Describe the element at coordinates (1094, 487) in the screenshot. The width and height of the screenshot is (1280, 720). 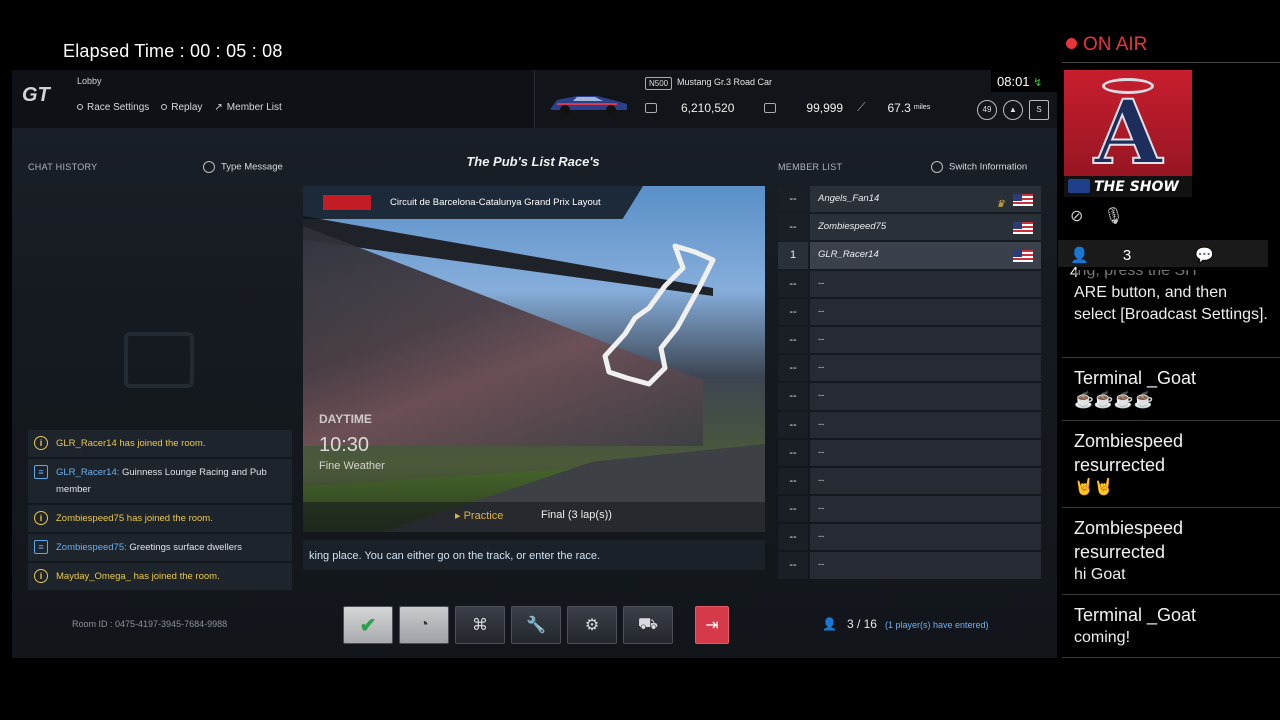
I see `comment-text: 🤘🤘` at that location.